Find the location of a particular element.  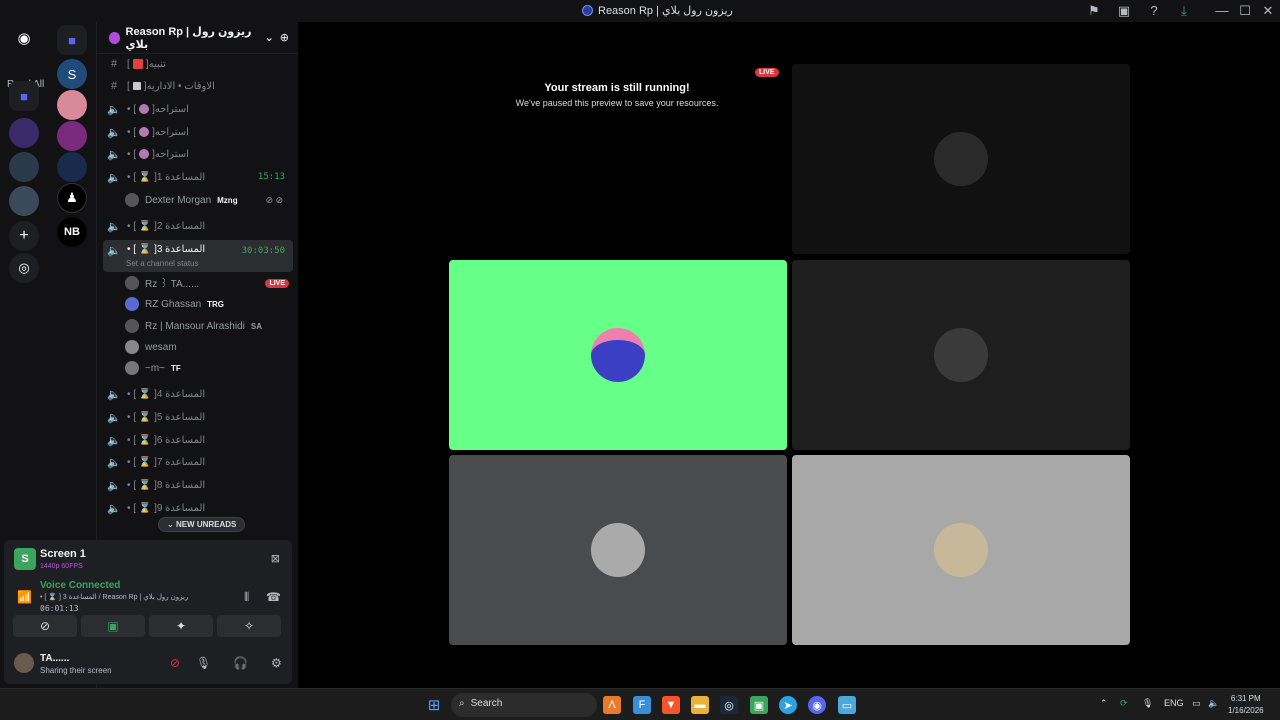

minimize-button: — is located at coordinates (1222, 11).